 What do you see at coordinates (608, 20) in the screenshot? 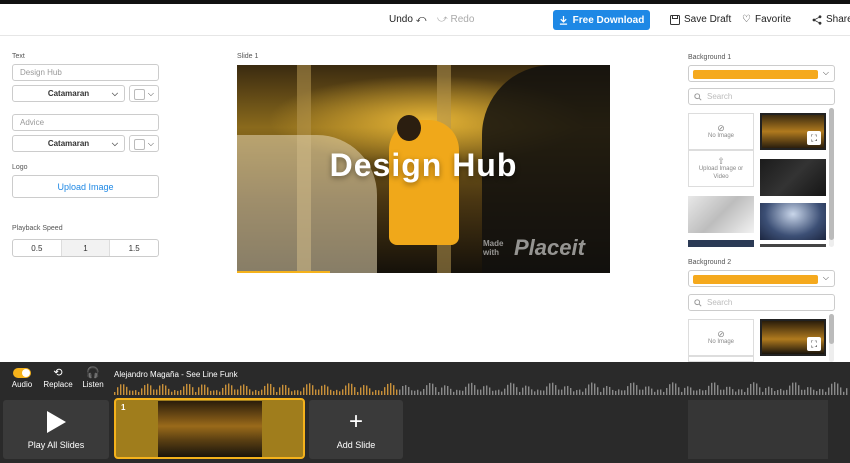
I see `free-download-label: Free Download` at bounding box center [608, 20].